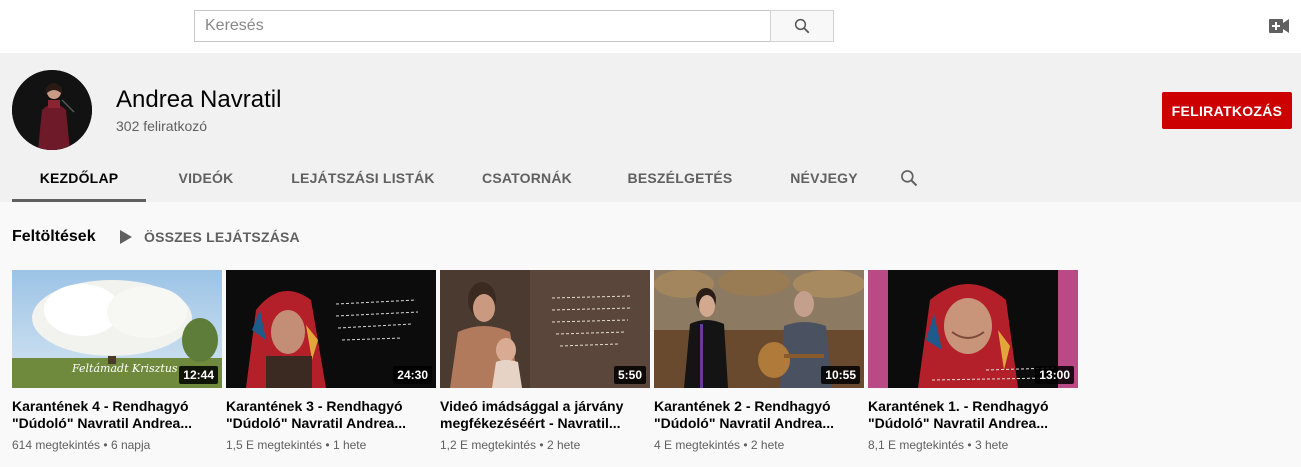 This screenshot has width=1301, height=467. Describe the element at coordinates (1227, 110) in the screenshot. I see `subscribe-button: FELIRATKOZÁS` at that location.